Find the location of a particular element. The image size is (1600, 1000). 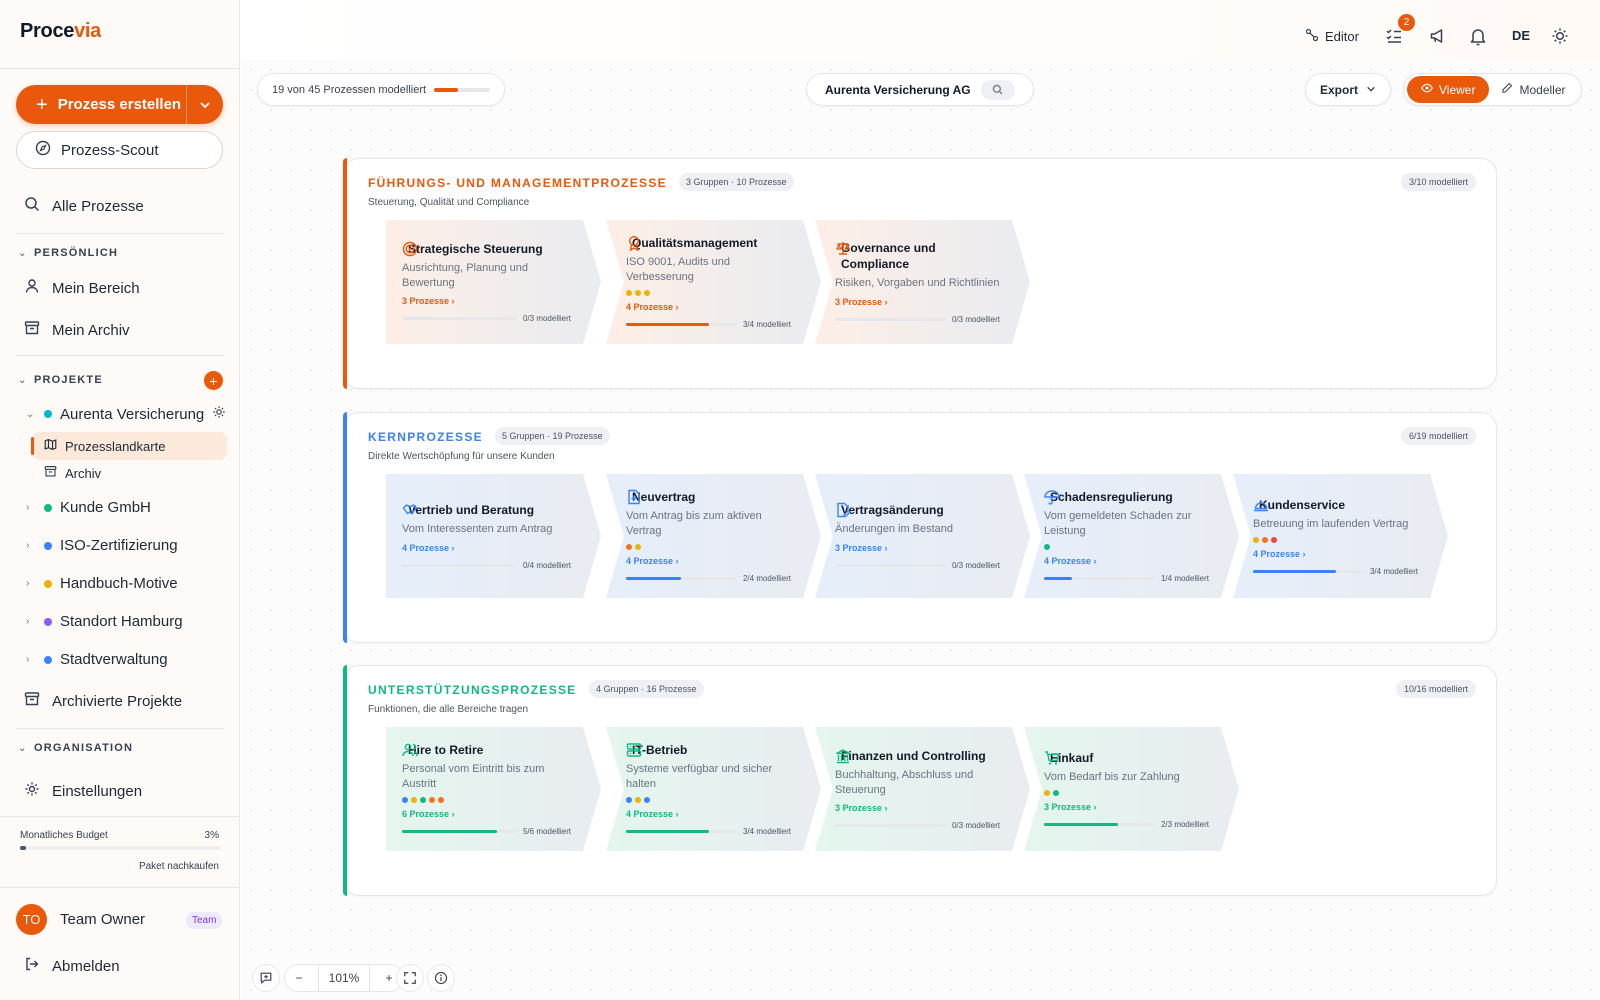

link-icon is located at coordinates (1312, 36).